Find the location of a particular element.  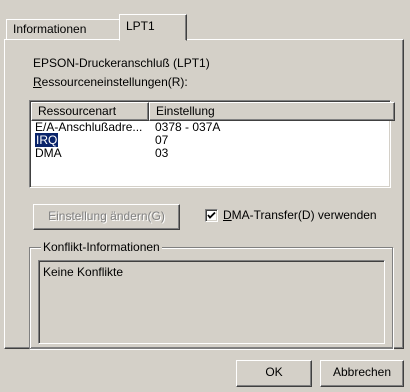

column-header-type: Ressourcenart is located at coordinates (90, 111).